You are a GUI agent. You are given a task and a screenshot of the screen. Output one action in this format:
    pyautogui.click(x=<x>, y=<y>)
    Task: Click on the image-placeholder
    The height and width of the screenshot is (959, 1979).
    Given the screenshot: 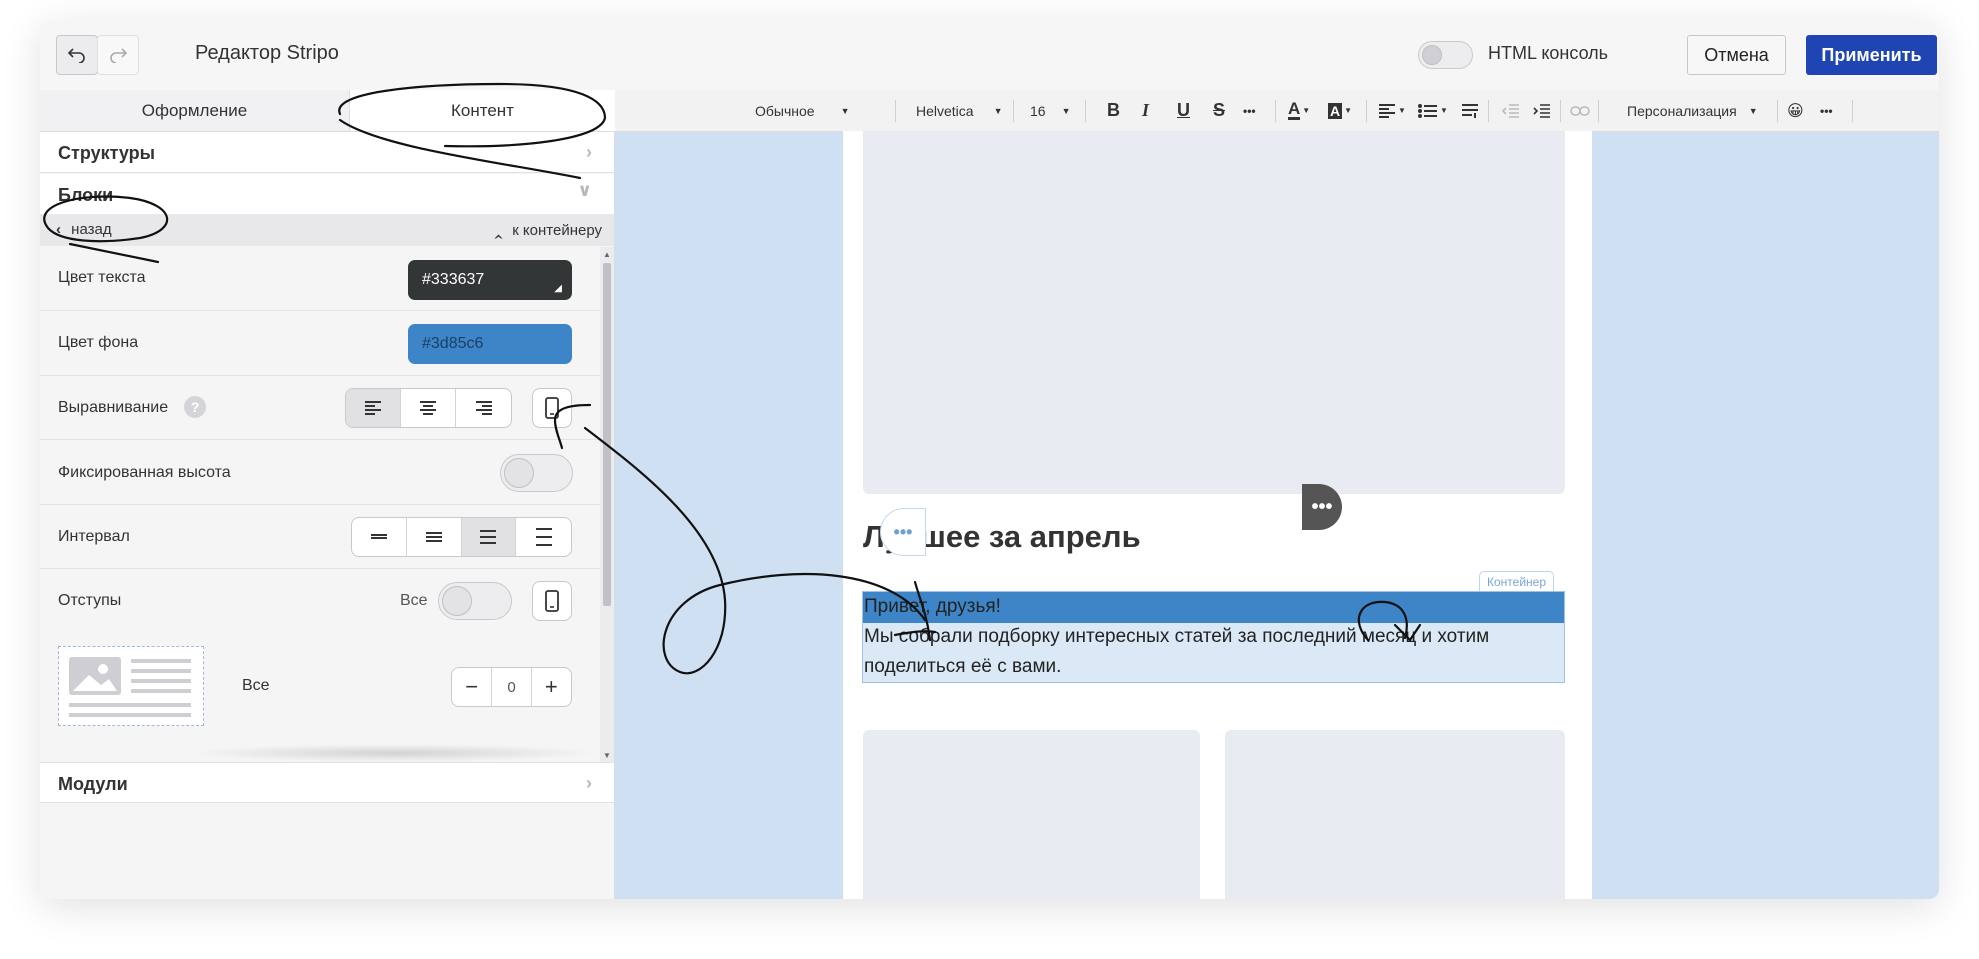 What is the action you would take?
    pyautogui.click(x=1214, y=312)
    